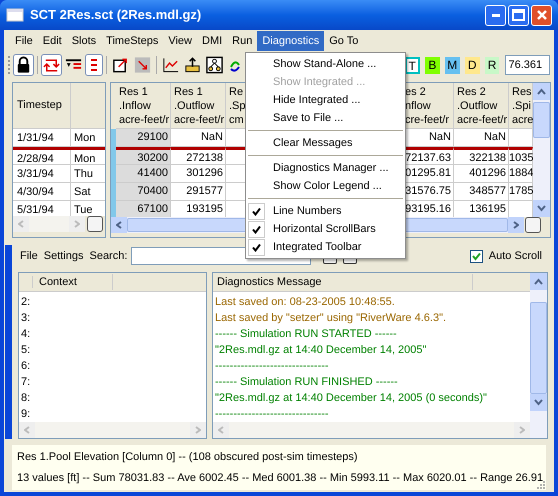  I want to click on table-cell: 2/28/94, so click(42, 157).